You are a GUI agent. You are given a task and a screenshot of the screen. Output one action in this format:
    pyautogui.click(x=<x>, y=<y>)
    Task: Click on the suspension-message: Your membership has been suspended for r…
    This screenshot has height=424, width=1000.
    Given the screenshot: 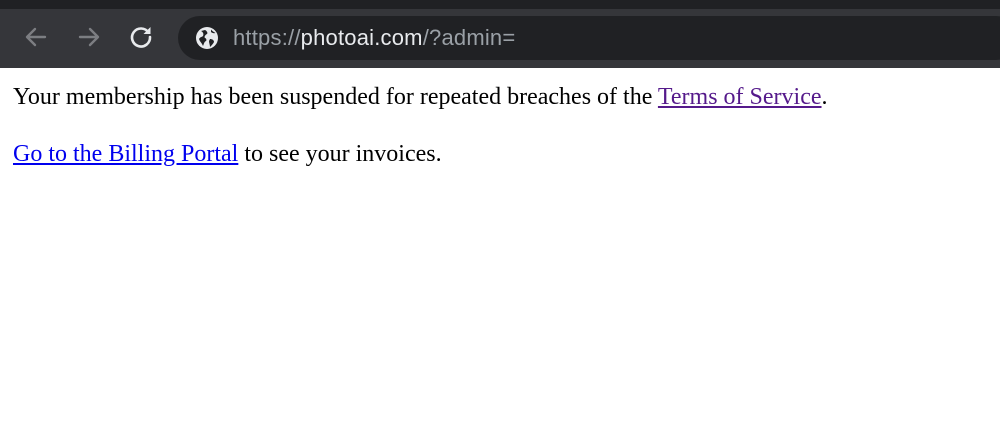 What is the action you would take?
    pyautogui.click(x=506, y=97)
    